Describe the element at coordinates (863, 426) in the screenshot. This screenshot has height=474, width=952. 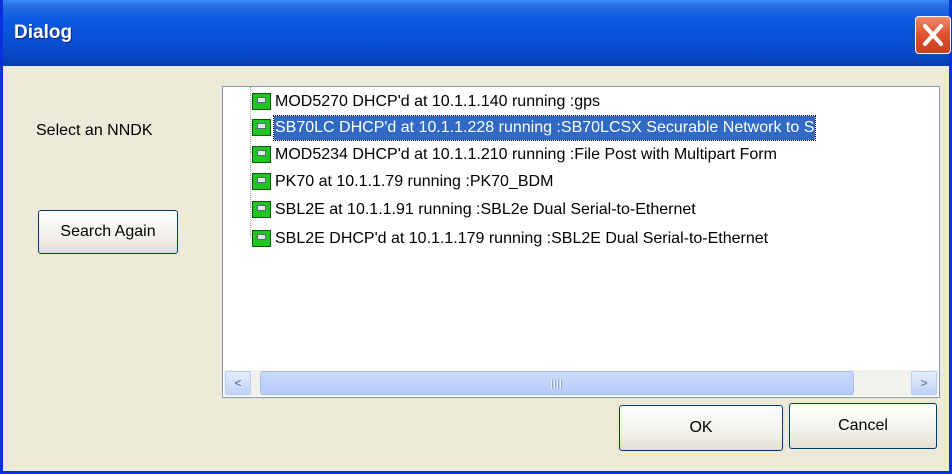
I see `cancel-button: Cancel` at that location.